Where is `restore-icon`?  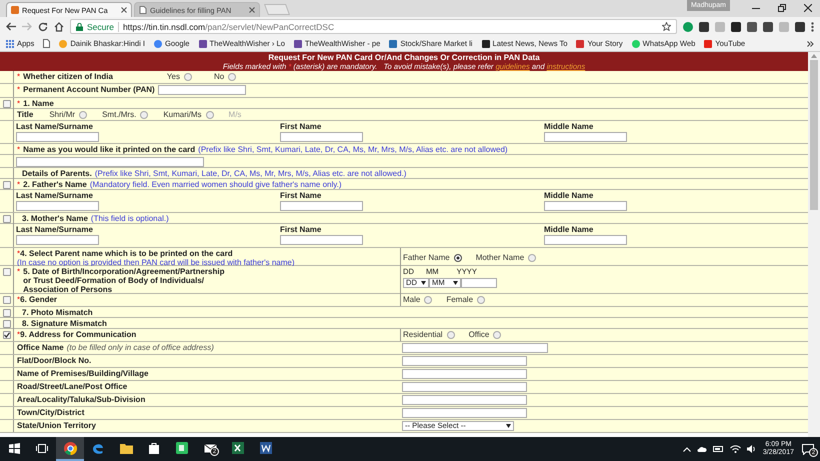
restore-icon is located at coordinates (782, 8).